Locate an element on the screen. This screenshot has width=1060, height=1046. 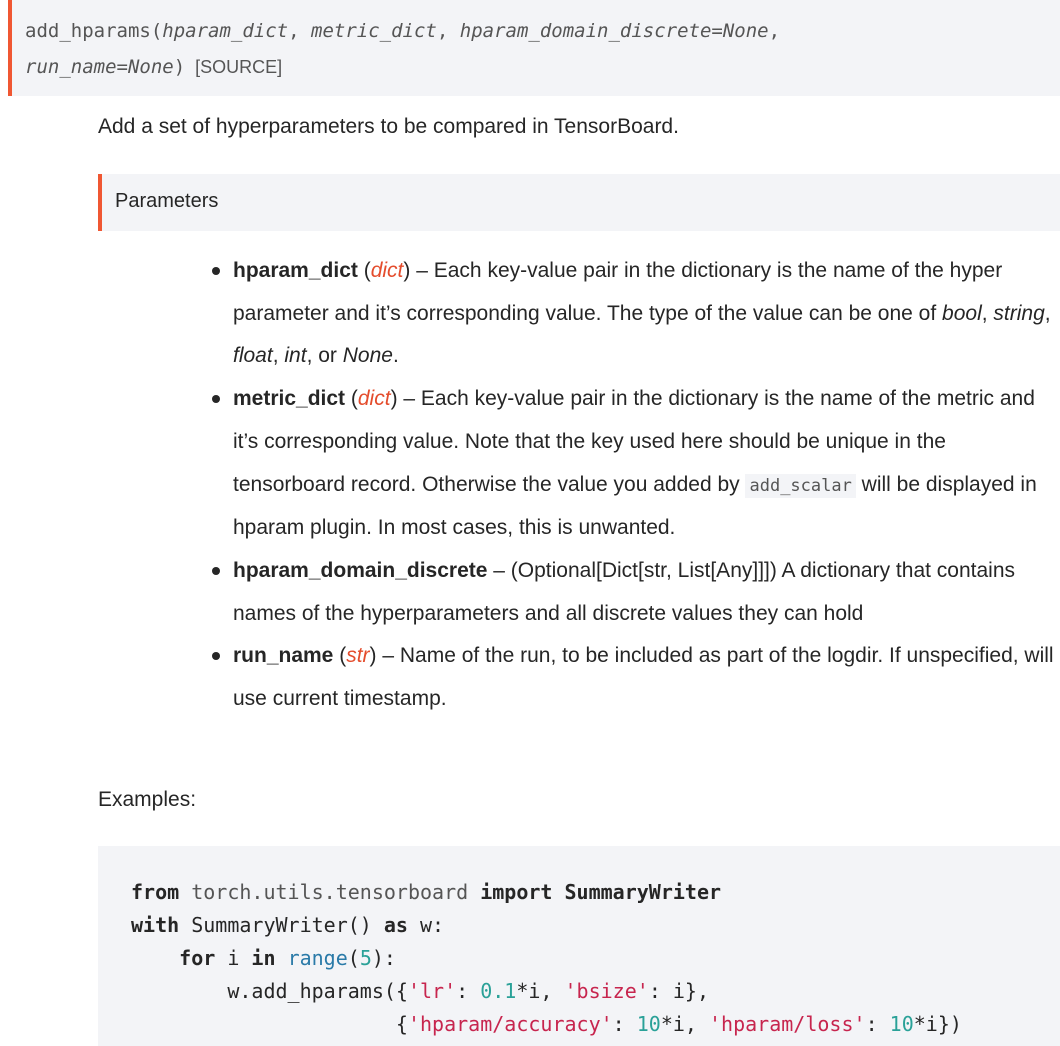
code-text: i is located at coordinates (233, 958).